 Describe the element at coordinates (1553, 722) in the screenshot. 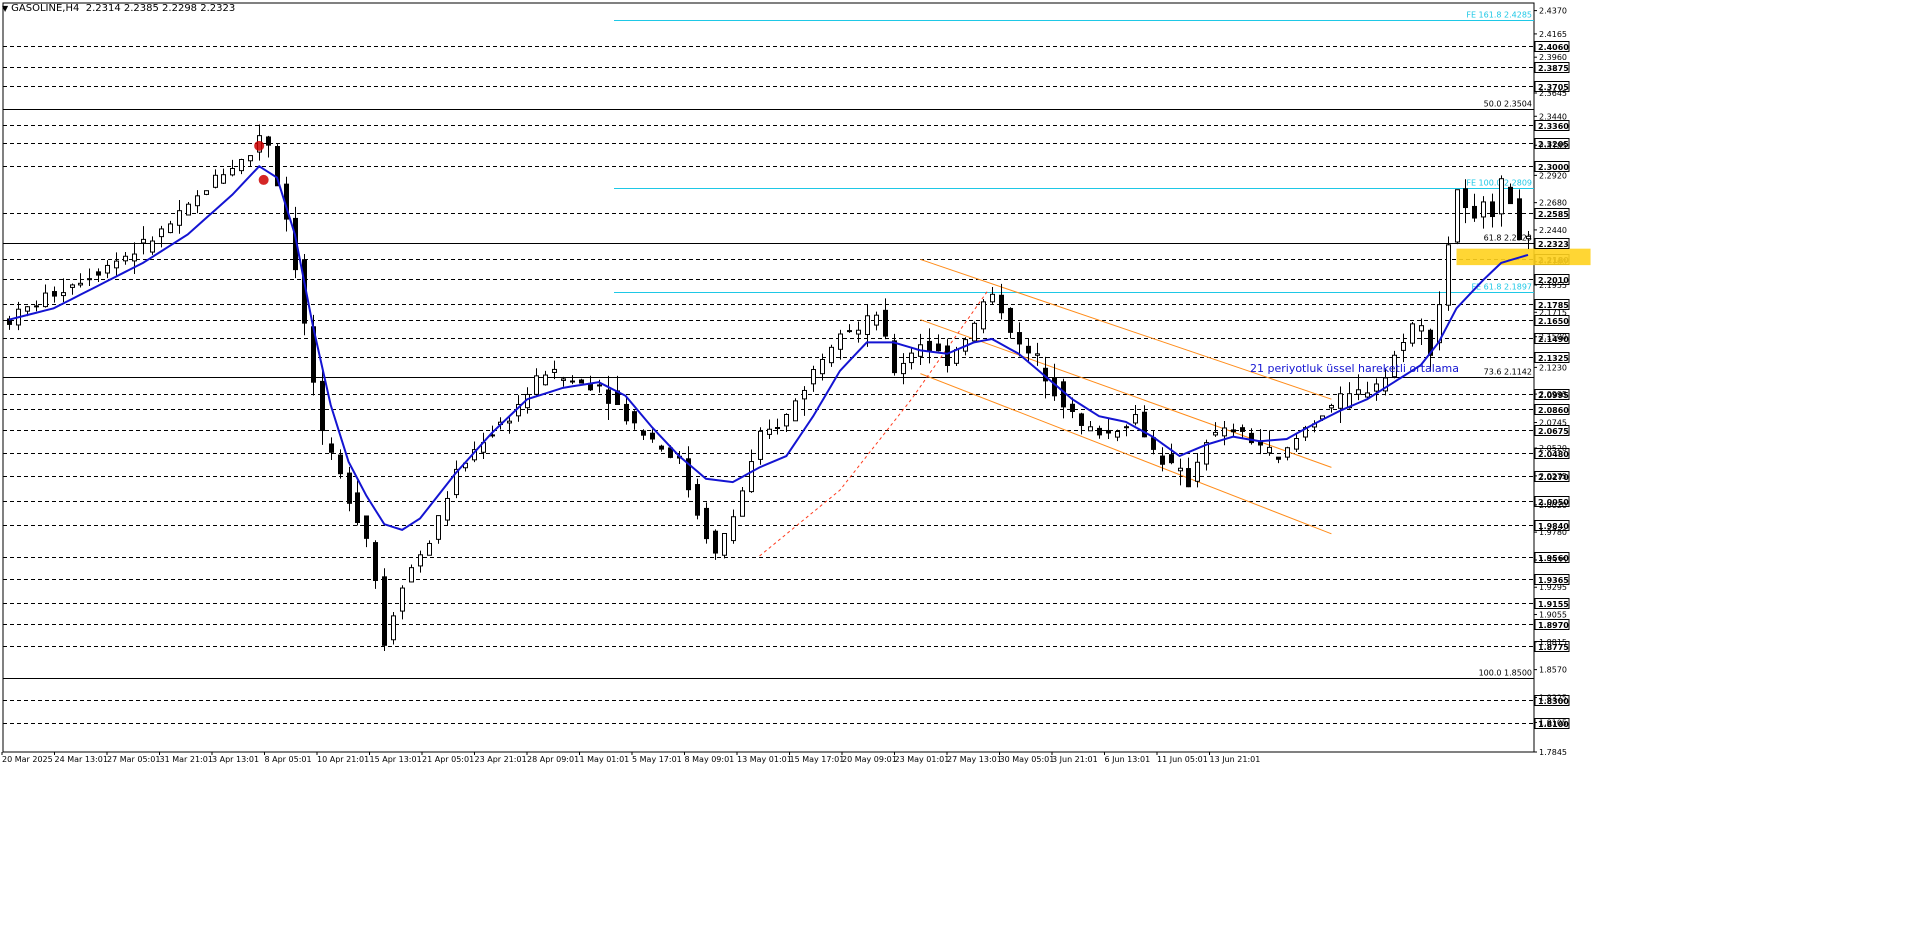

I see `y-tick-label: 1.8105` at that location.